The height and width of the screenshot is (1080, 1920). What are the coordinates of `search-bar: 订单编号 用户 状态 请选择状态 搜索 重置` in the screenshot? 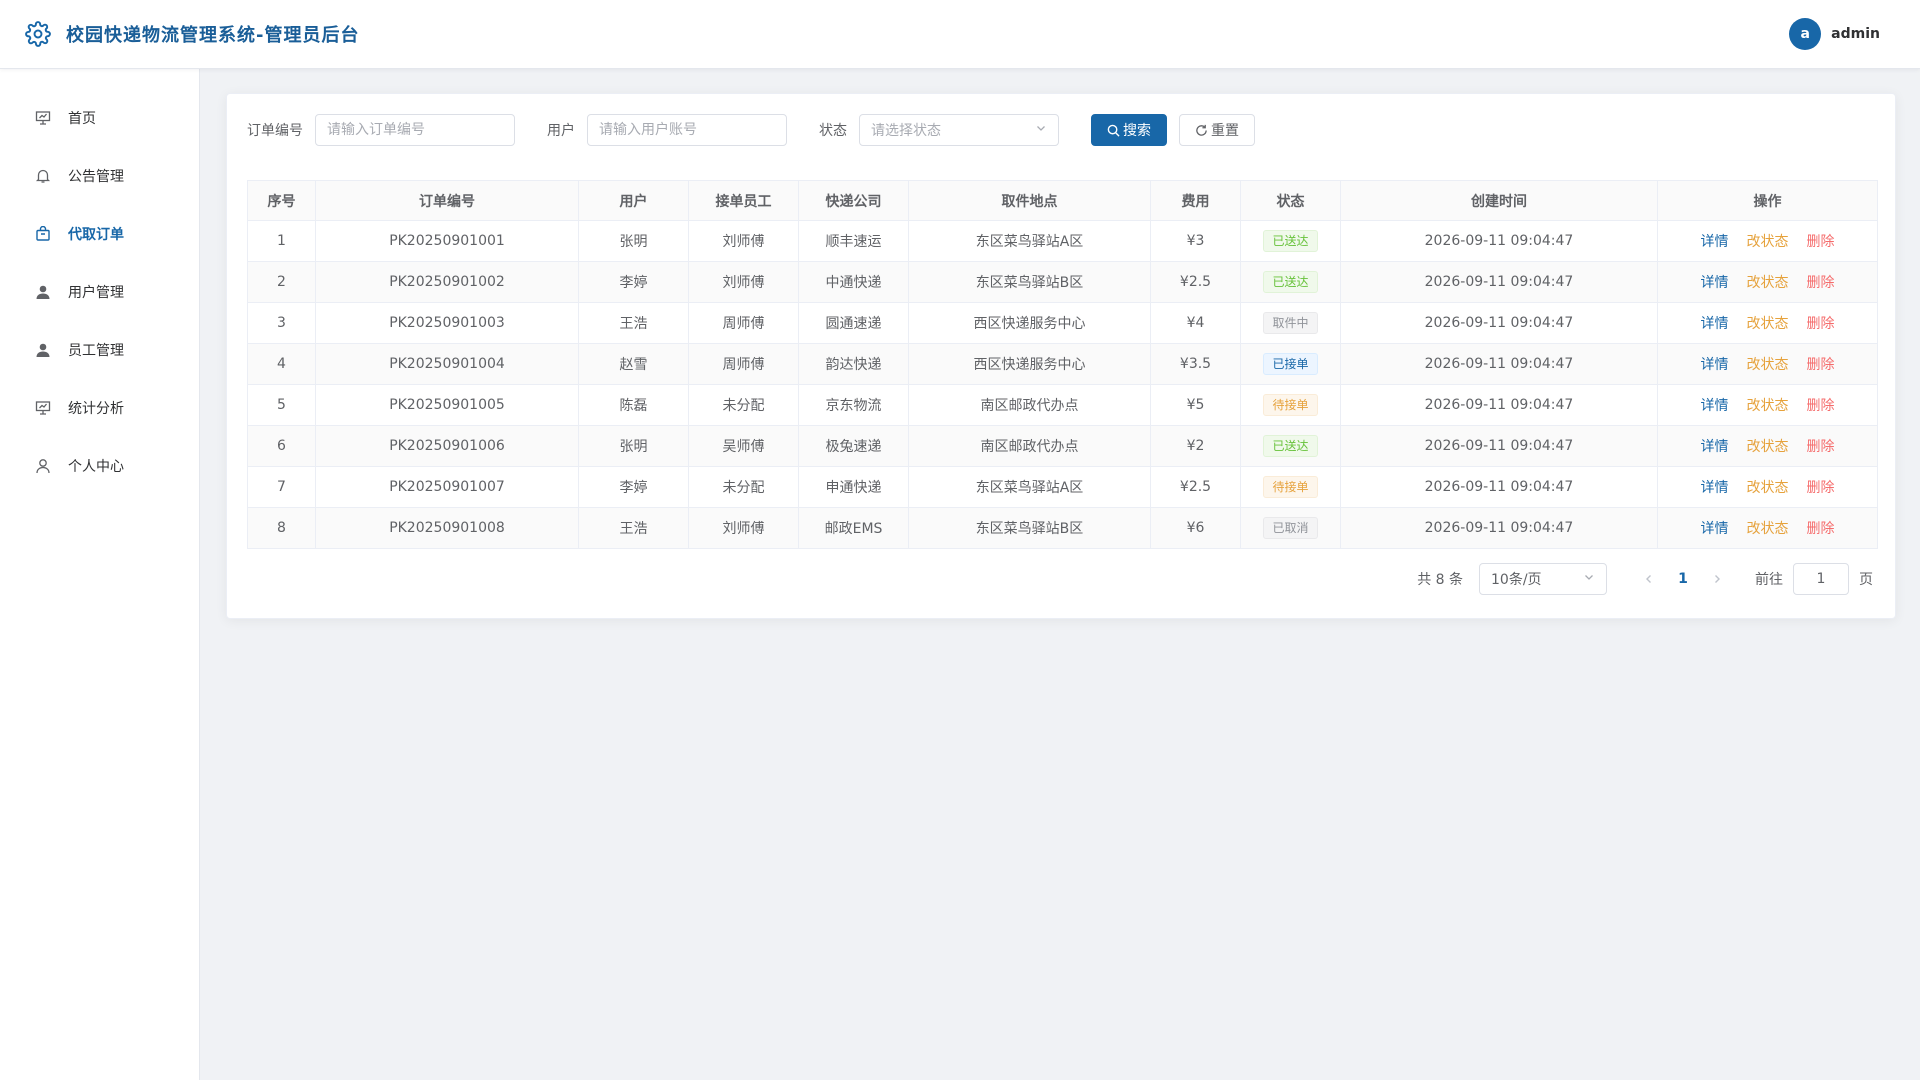 It's located at (1061, 130).